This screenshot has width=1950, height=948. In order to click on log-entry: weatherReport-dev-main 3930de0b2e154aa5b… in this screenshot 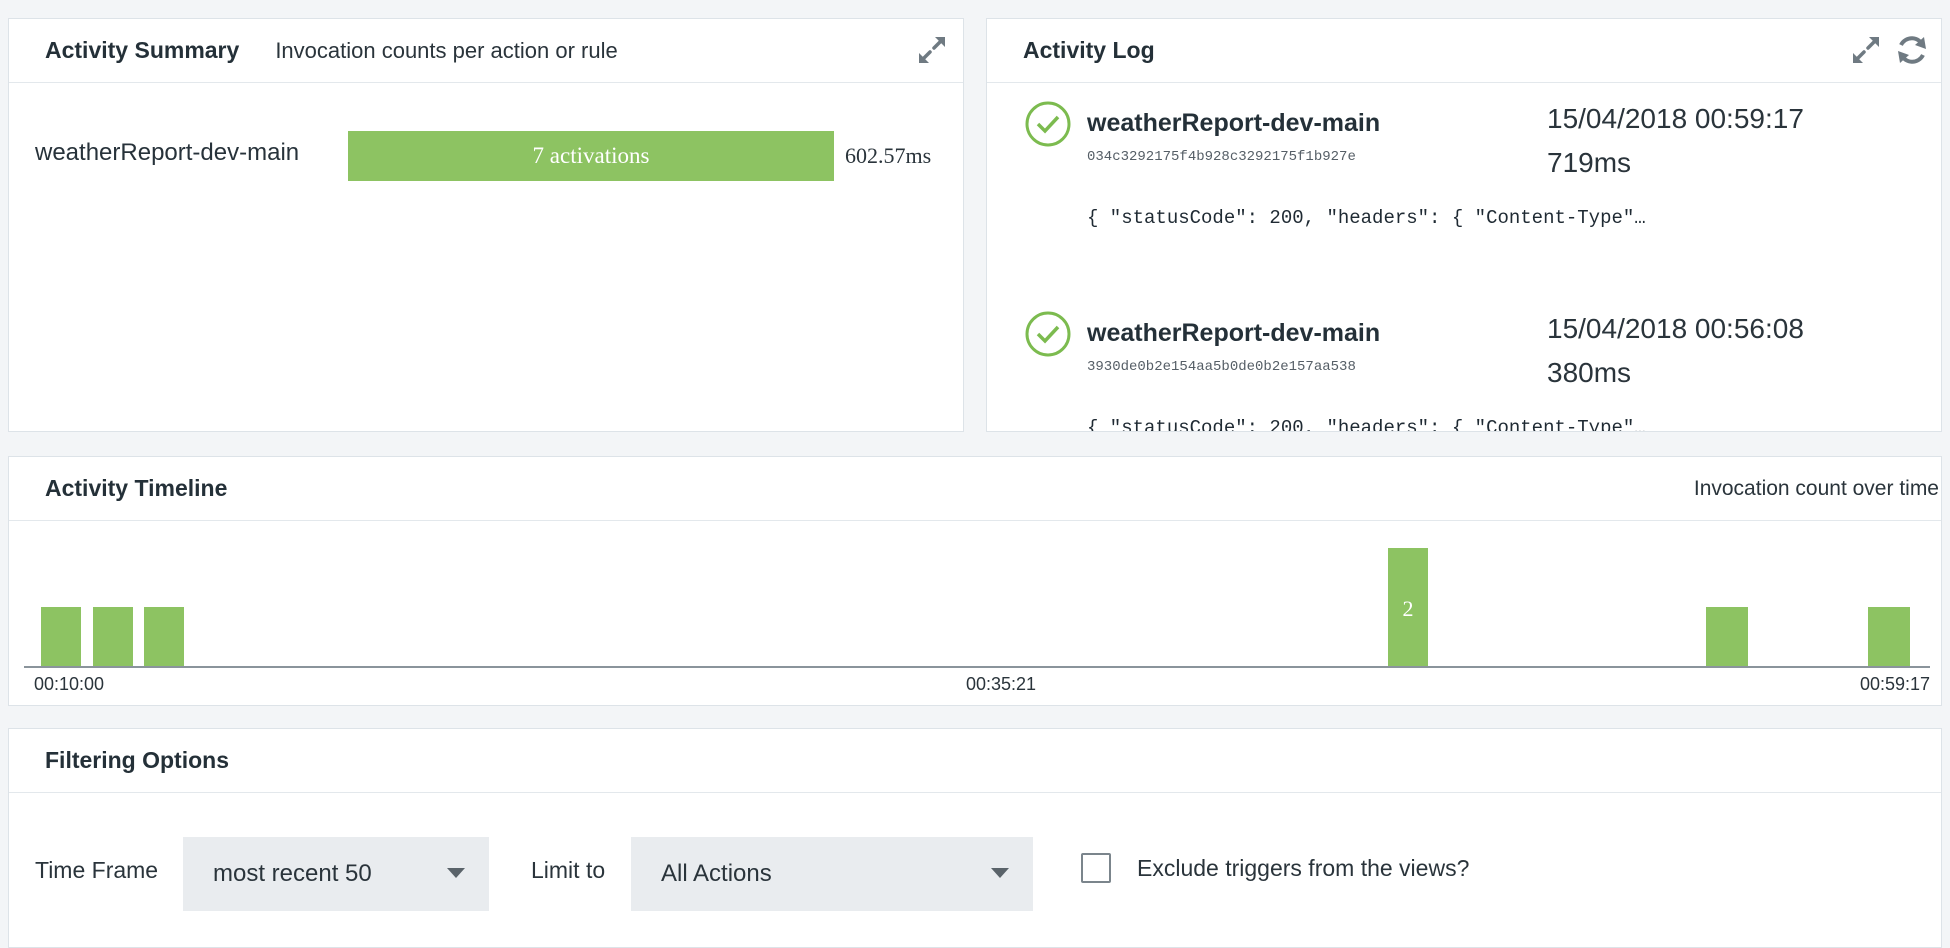, I will do `click(1475, 371)`.